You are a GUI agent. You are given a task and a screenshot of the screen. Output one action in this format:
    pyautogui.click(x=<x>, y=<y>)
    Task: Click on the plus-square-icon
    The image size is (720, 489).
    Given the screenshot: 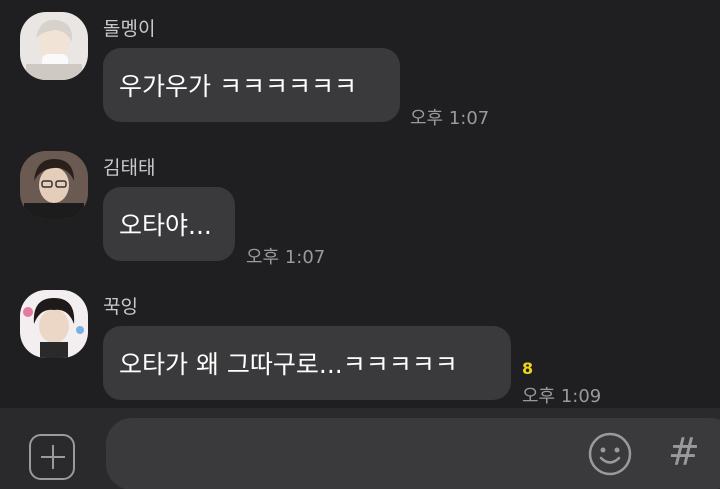 What is the action you would take?
    pyautogui.click(x=52, y=457)
    